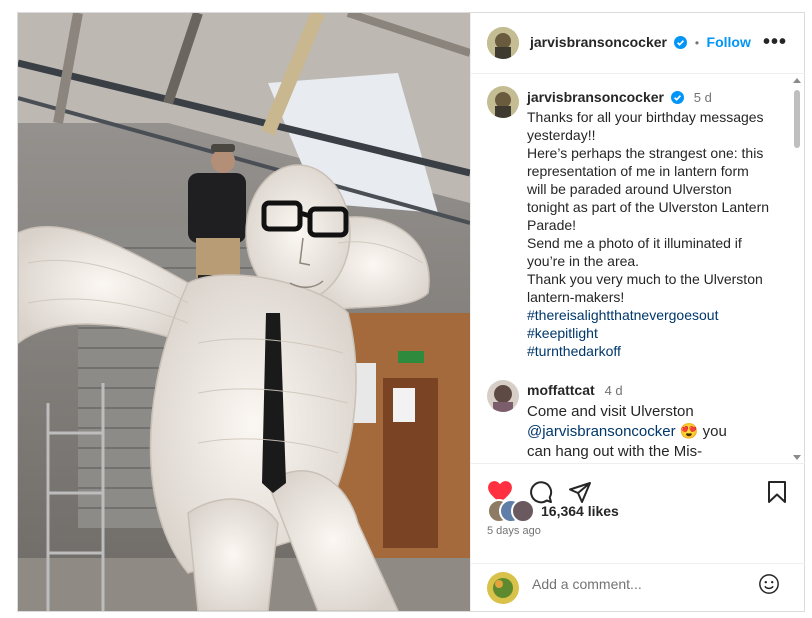 The image size is (812, 618). What do you see at coordinates (561, 135) in the screenshot?
I see `caption-line: yesterday!!` at bounding box center [561, 135].